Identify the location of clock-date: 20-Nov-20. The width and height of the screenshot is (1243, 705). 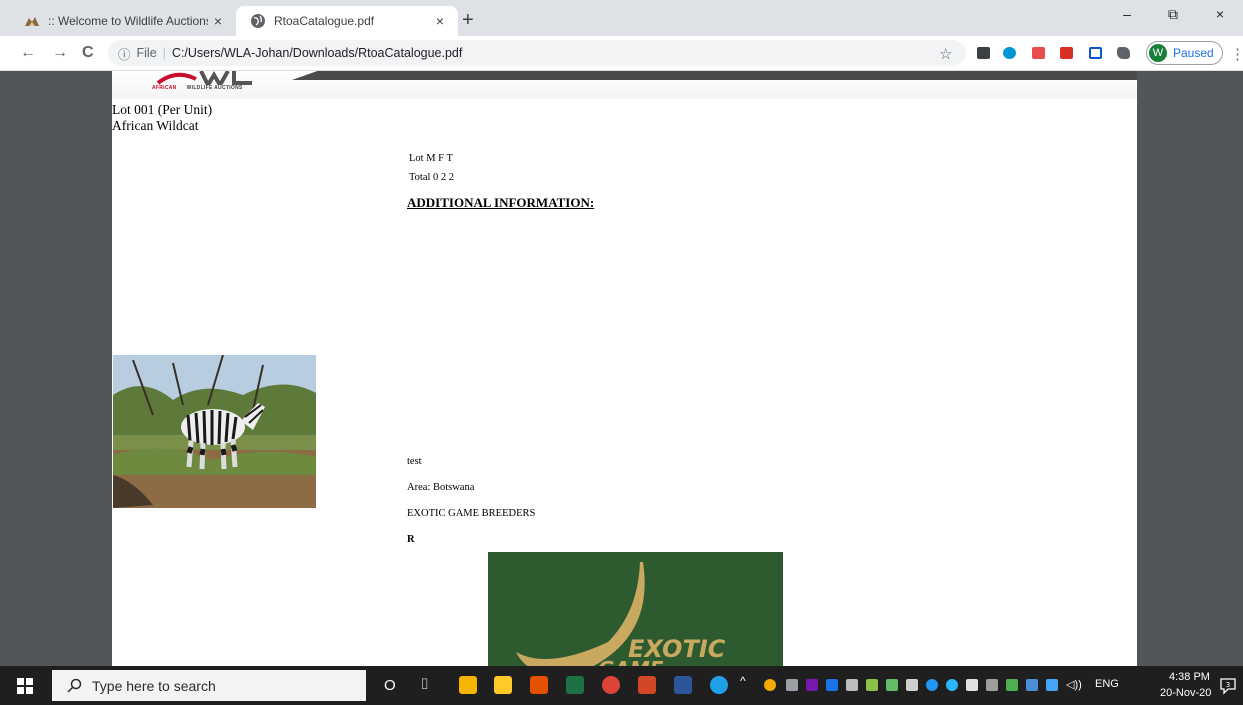
(1185, 693).